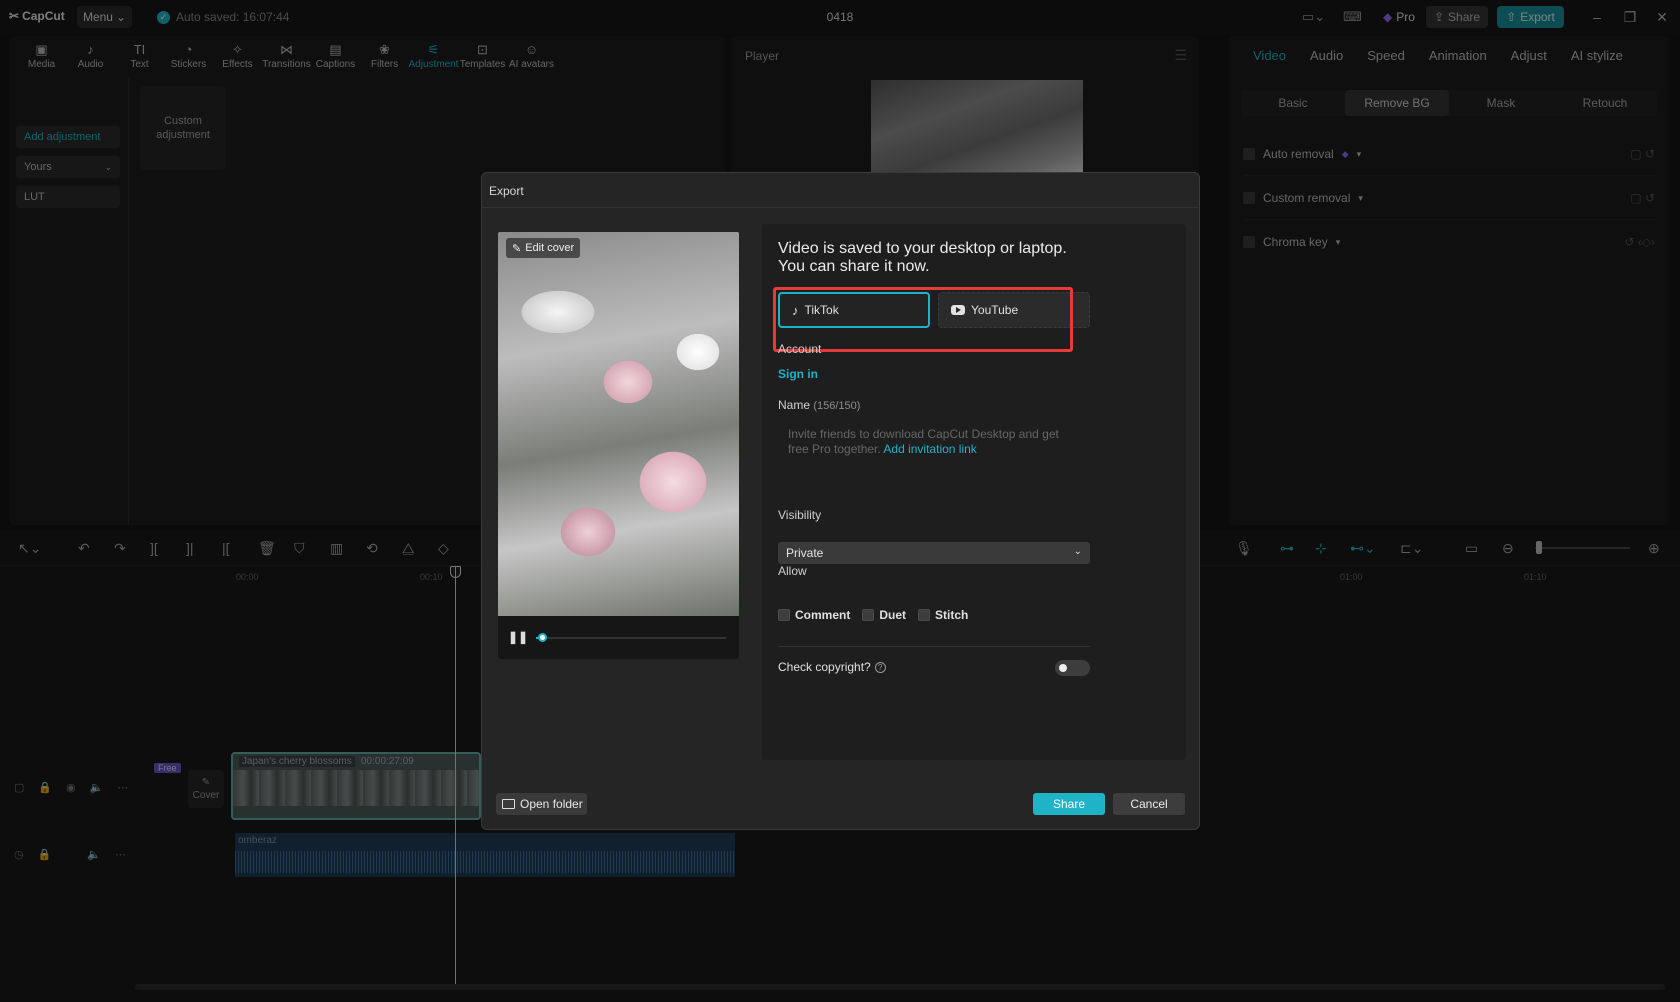  I want to click on preview-controls: ❚❚, so click(618, 637).